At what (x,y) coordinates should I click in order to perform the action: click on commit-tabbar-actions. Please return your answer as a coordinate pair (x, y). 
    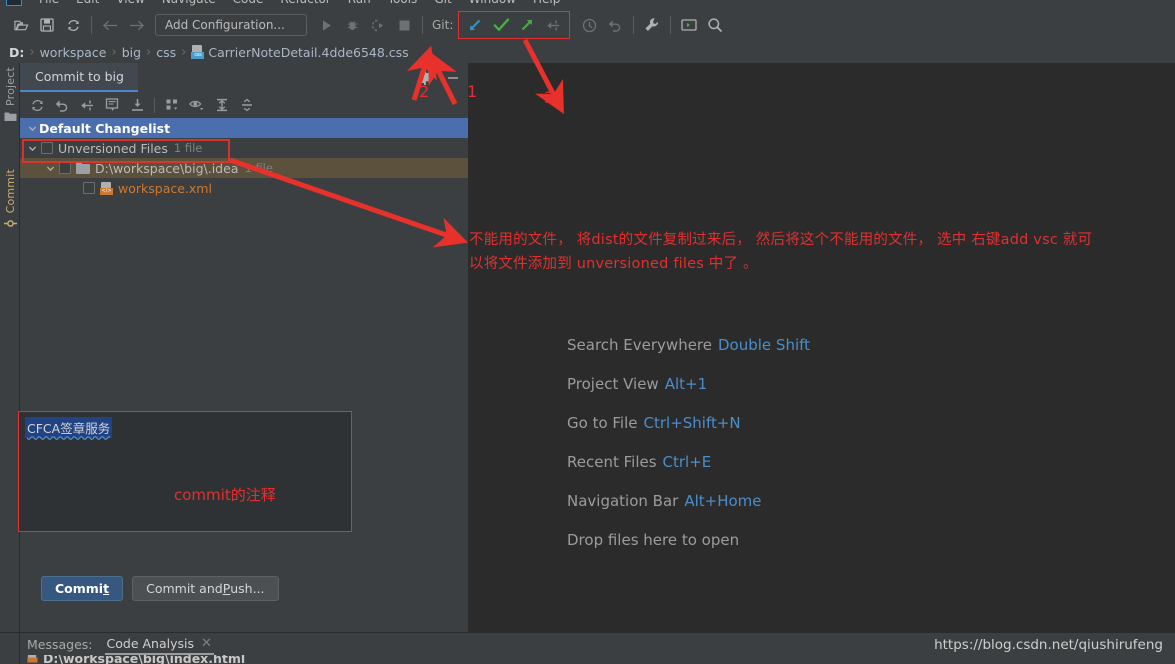
    Looking at the image, I should click on (439, 77).